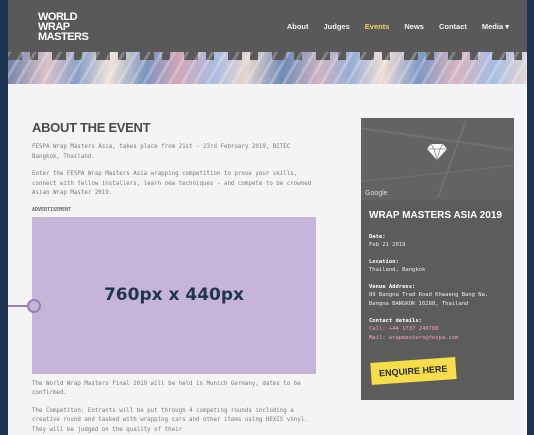 The height and width of the screenshot is (435, 534). What do you see at coordinates (174, 294) in the screenshot?
I see `advertisement-size-text: 760px x 440px` at bounding box center [174, 294].